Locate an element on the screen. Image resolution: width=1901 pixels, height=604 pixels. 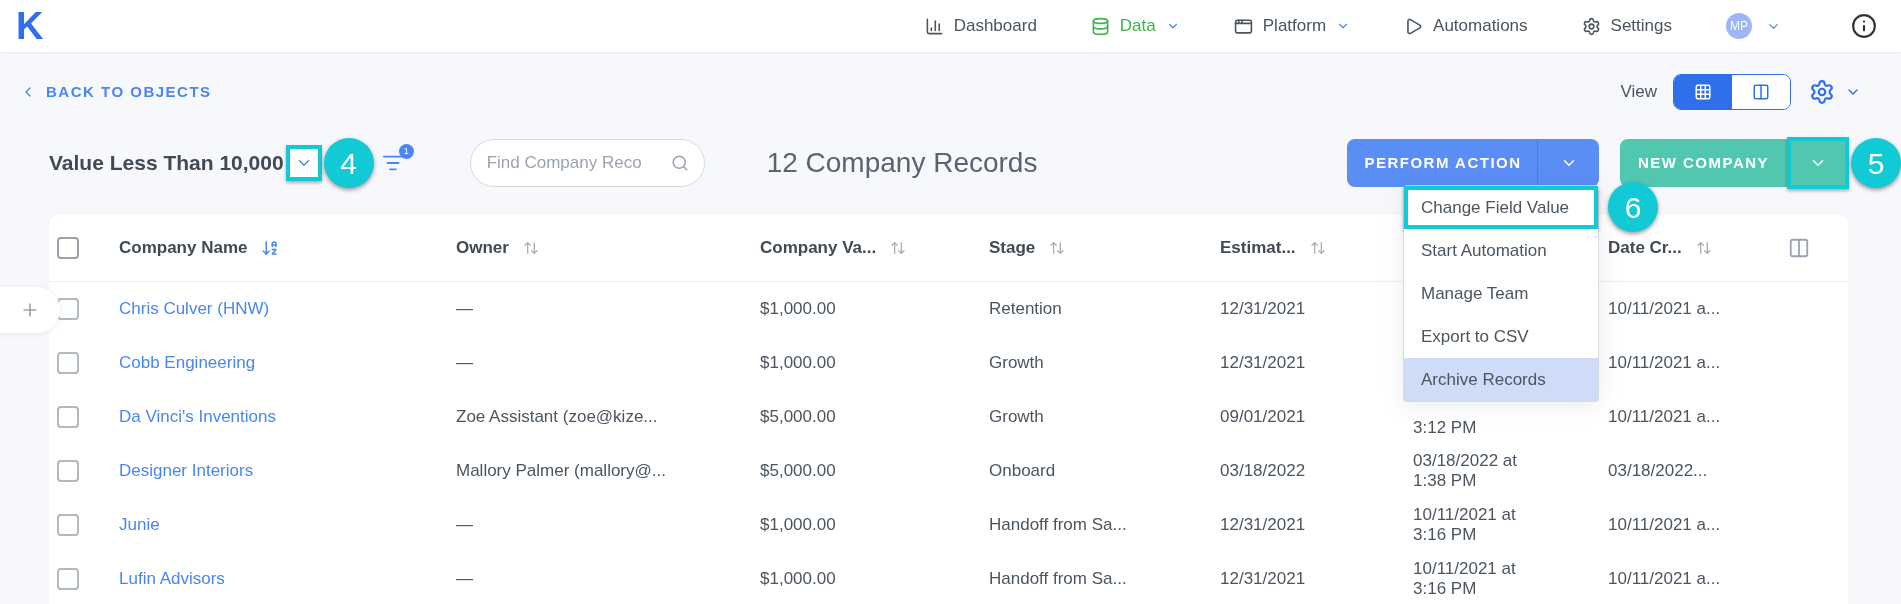
menu-item: Start Automation is located at coordinates (1501, 250).